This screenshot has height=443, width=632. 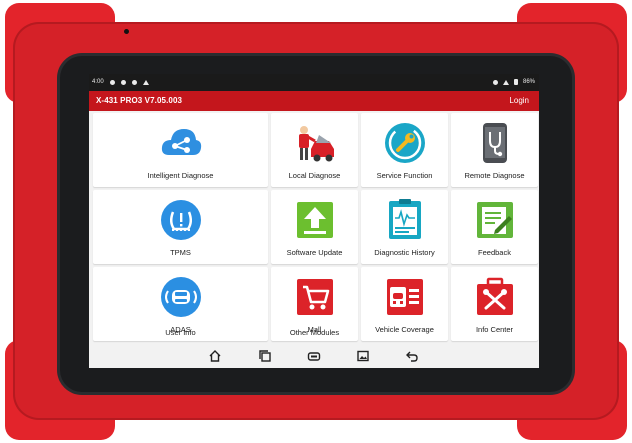 What do you see at coordinates (123, 82) in the screenshot?
I see `shield-status-icon` at bounding box center [123, 82].